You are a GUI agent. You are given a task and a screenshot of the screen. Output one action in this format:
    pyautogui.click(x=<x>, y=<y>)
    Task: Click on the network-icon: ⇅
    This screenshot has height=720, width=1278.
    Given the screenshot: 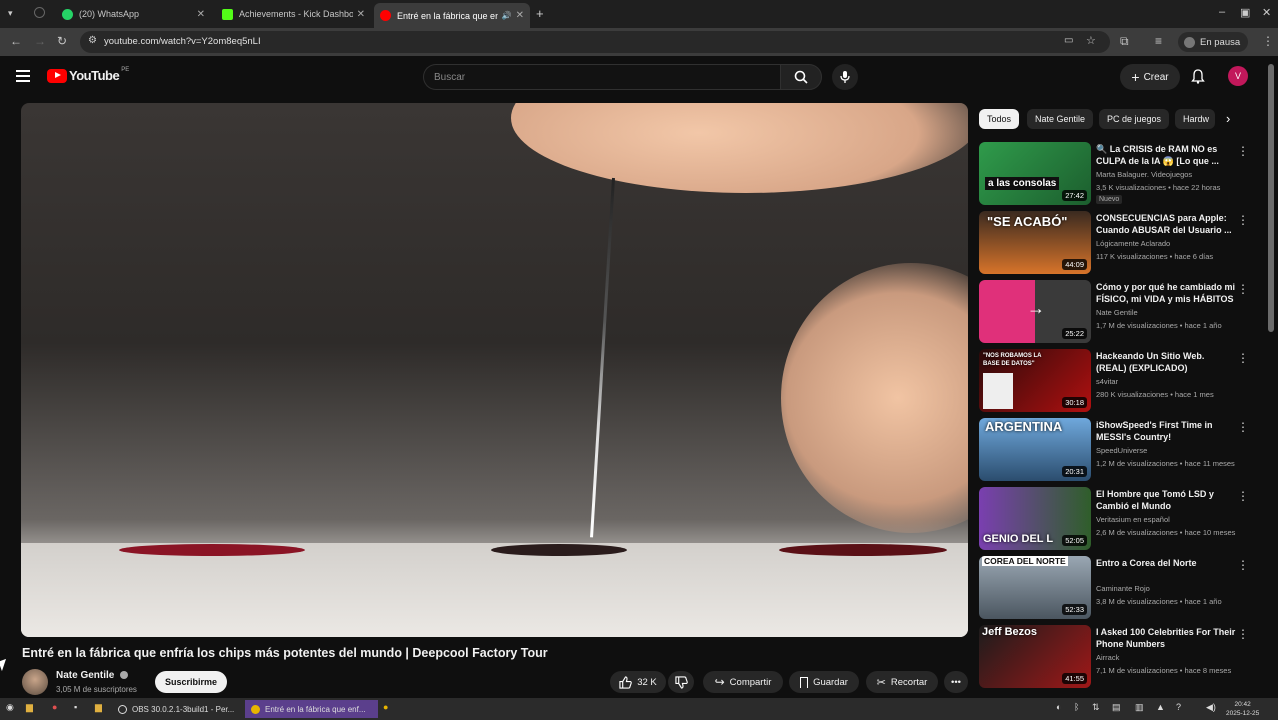 What is the action you would take?
    pyautogui.click(x=1096, y=707)
    